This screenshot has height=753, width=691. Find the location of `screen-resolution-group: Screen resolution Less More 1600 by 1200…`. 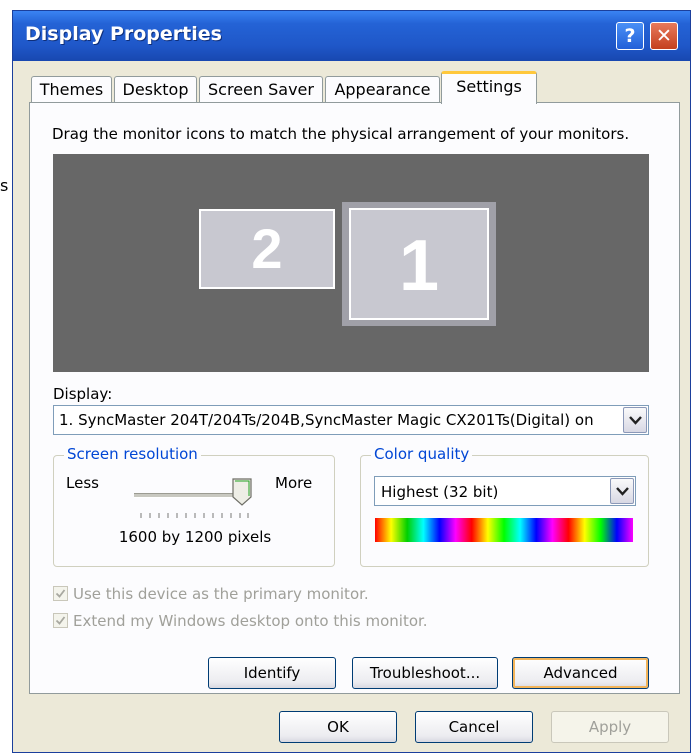

screen-resolution-group: Screen resolution Less More 1600 by 1200… is located at coordinates (194, 506).